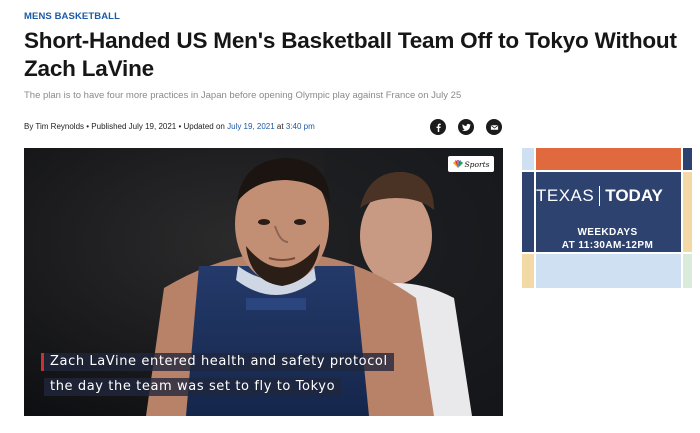 This screenshot has width=700, height=433. I want to click on share-email-button, so click(494, 127).